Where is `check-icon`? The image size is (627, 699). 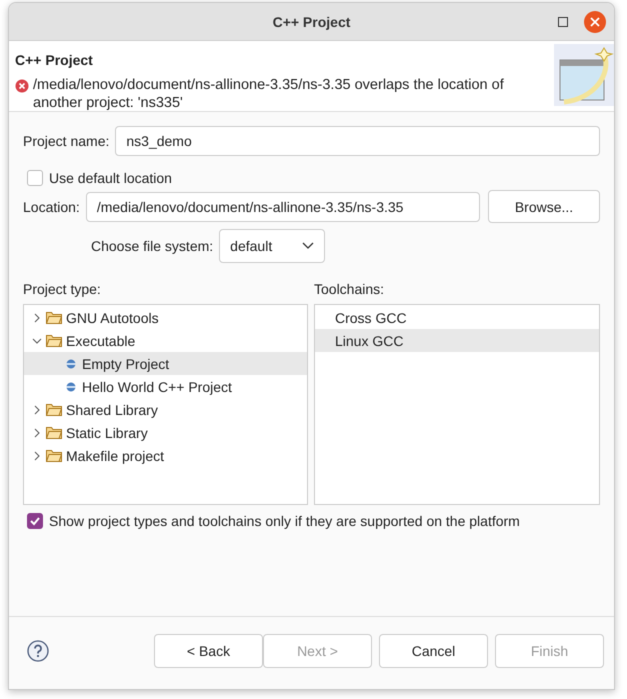
check-icon is located at coordinates (35, 521).